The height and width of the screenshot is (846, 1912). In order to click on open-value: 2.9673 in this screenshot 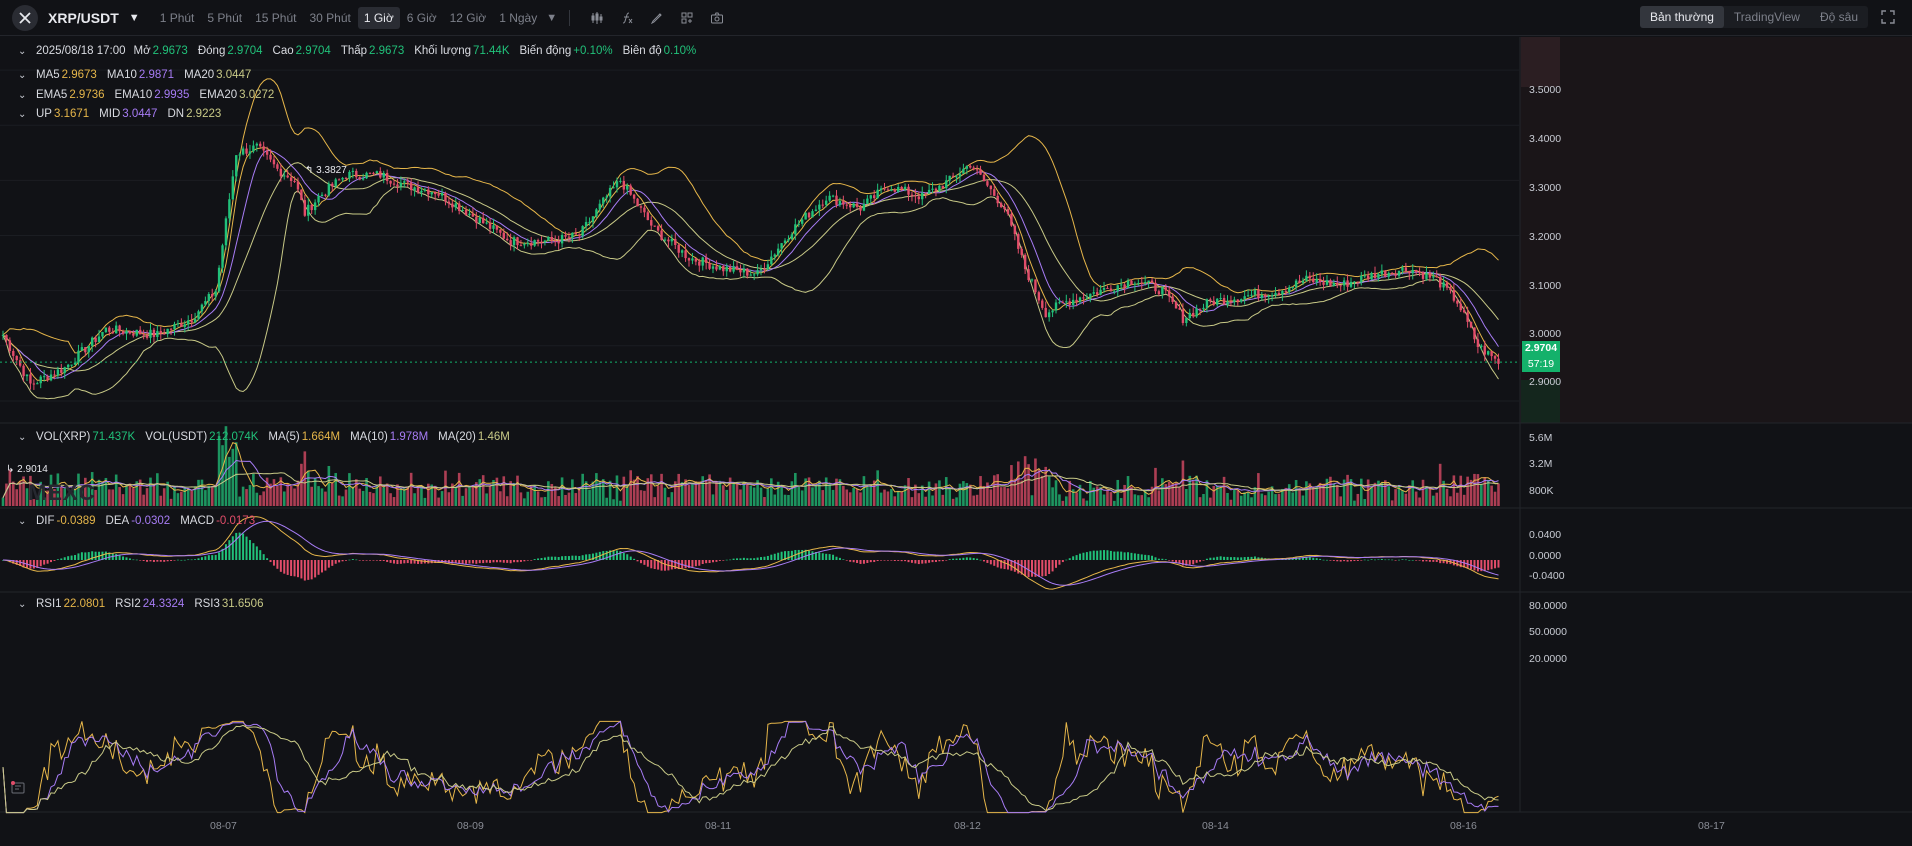, I will do `click(170, 51)`.